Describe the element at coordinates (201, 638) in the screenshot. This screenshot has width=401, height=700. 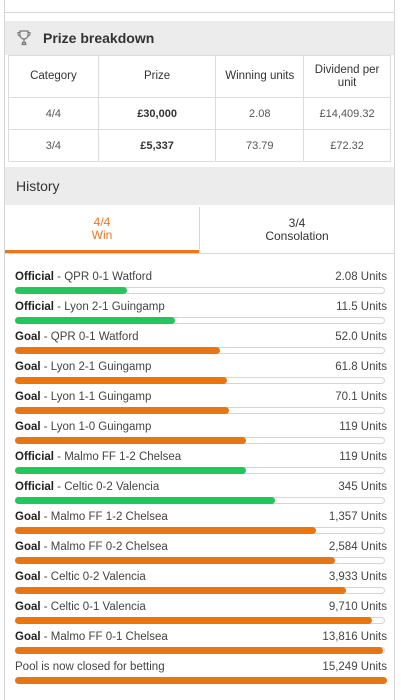
I see `history-item: Goal - Malmo FF 0-1 Chelsea 13,816 Units` at that location.